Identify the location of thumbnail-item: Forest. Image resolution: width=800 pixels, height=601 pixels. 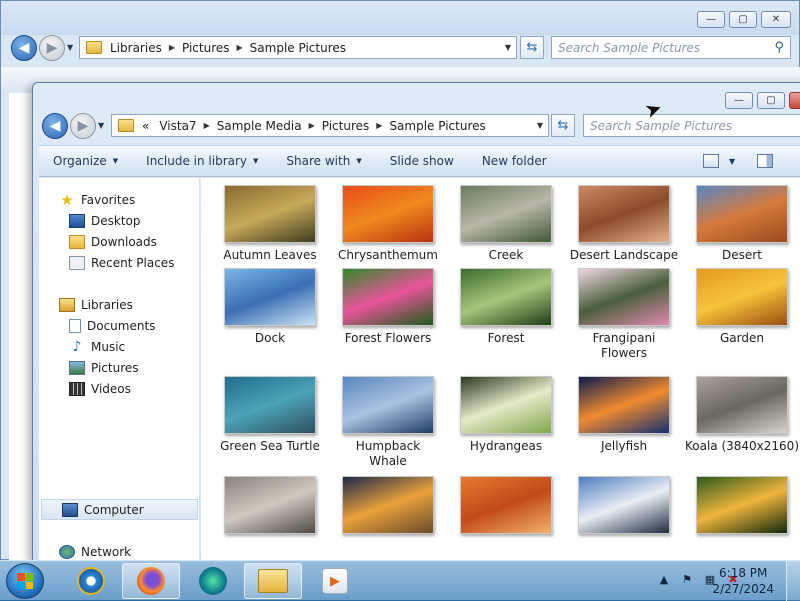
(506, 307).